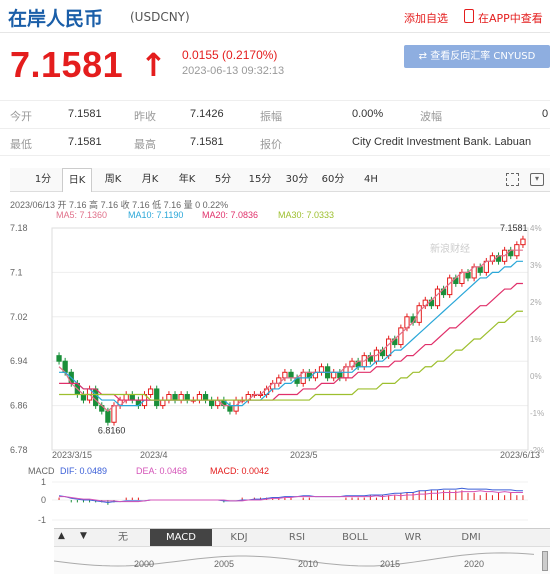  What do you see at coordinates (21, 145) in the screenshot?
I see `quote-label: 最低` at bounding box center [21, 145].